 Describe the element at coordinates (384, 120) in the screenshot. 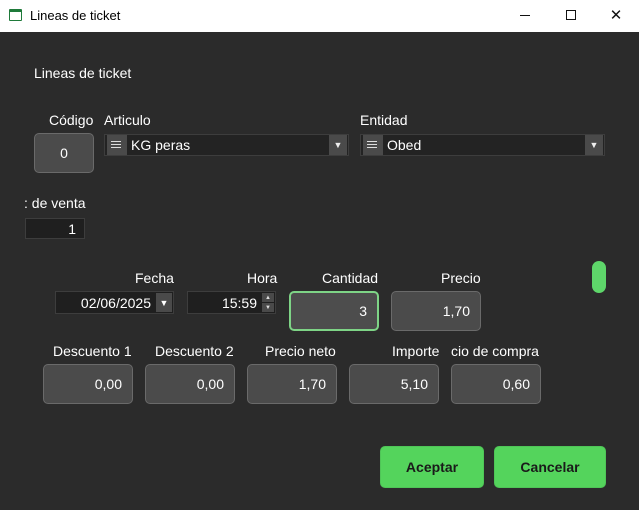

I see `entidad-label: Entidad` at that location.